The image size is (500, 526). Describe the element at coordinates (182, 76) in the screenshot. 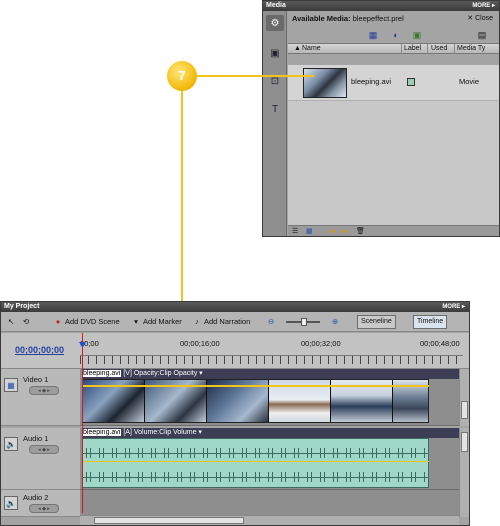

I see `callout-badge: 7` at that location.